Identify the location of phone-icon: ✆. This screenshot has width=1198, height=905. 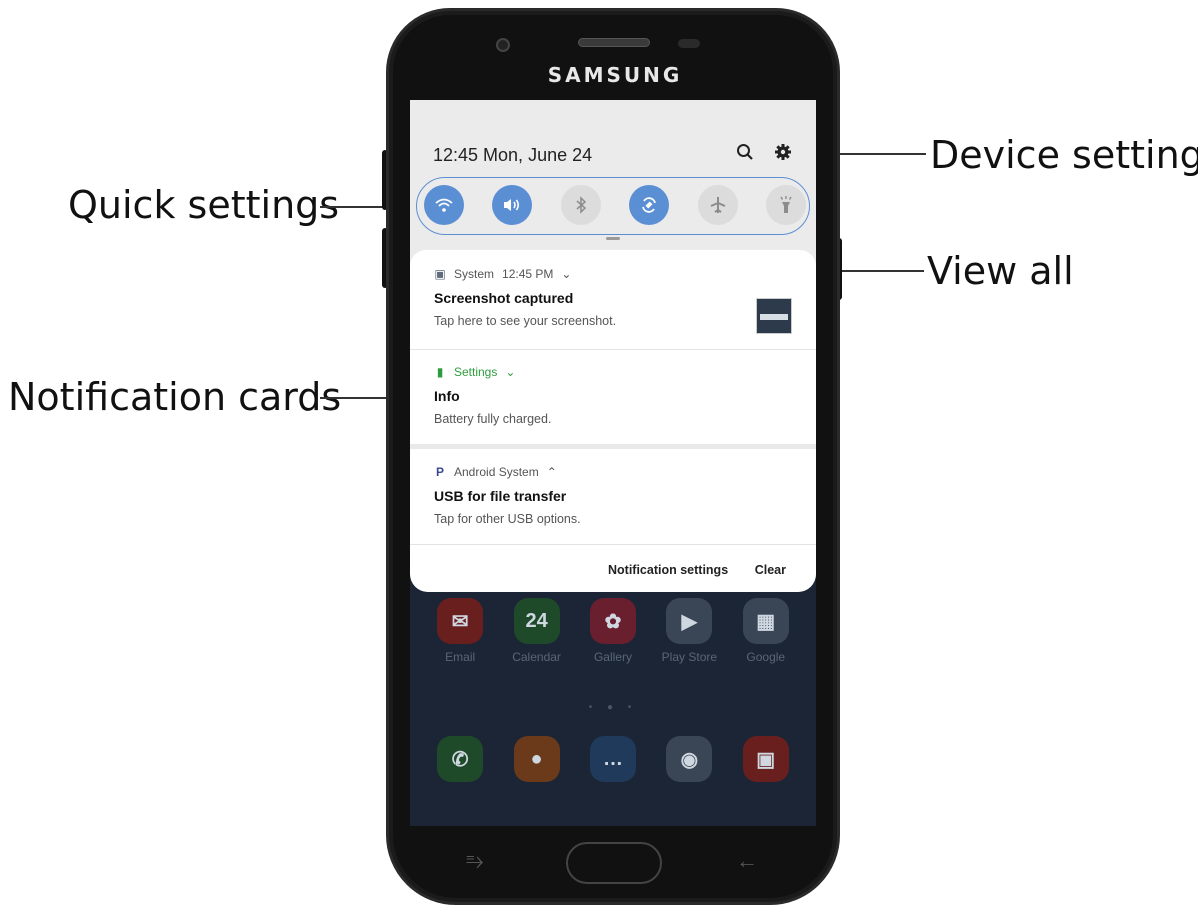
(460, 759).